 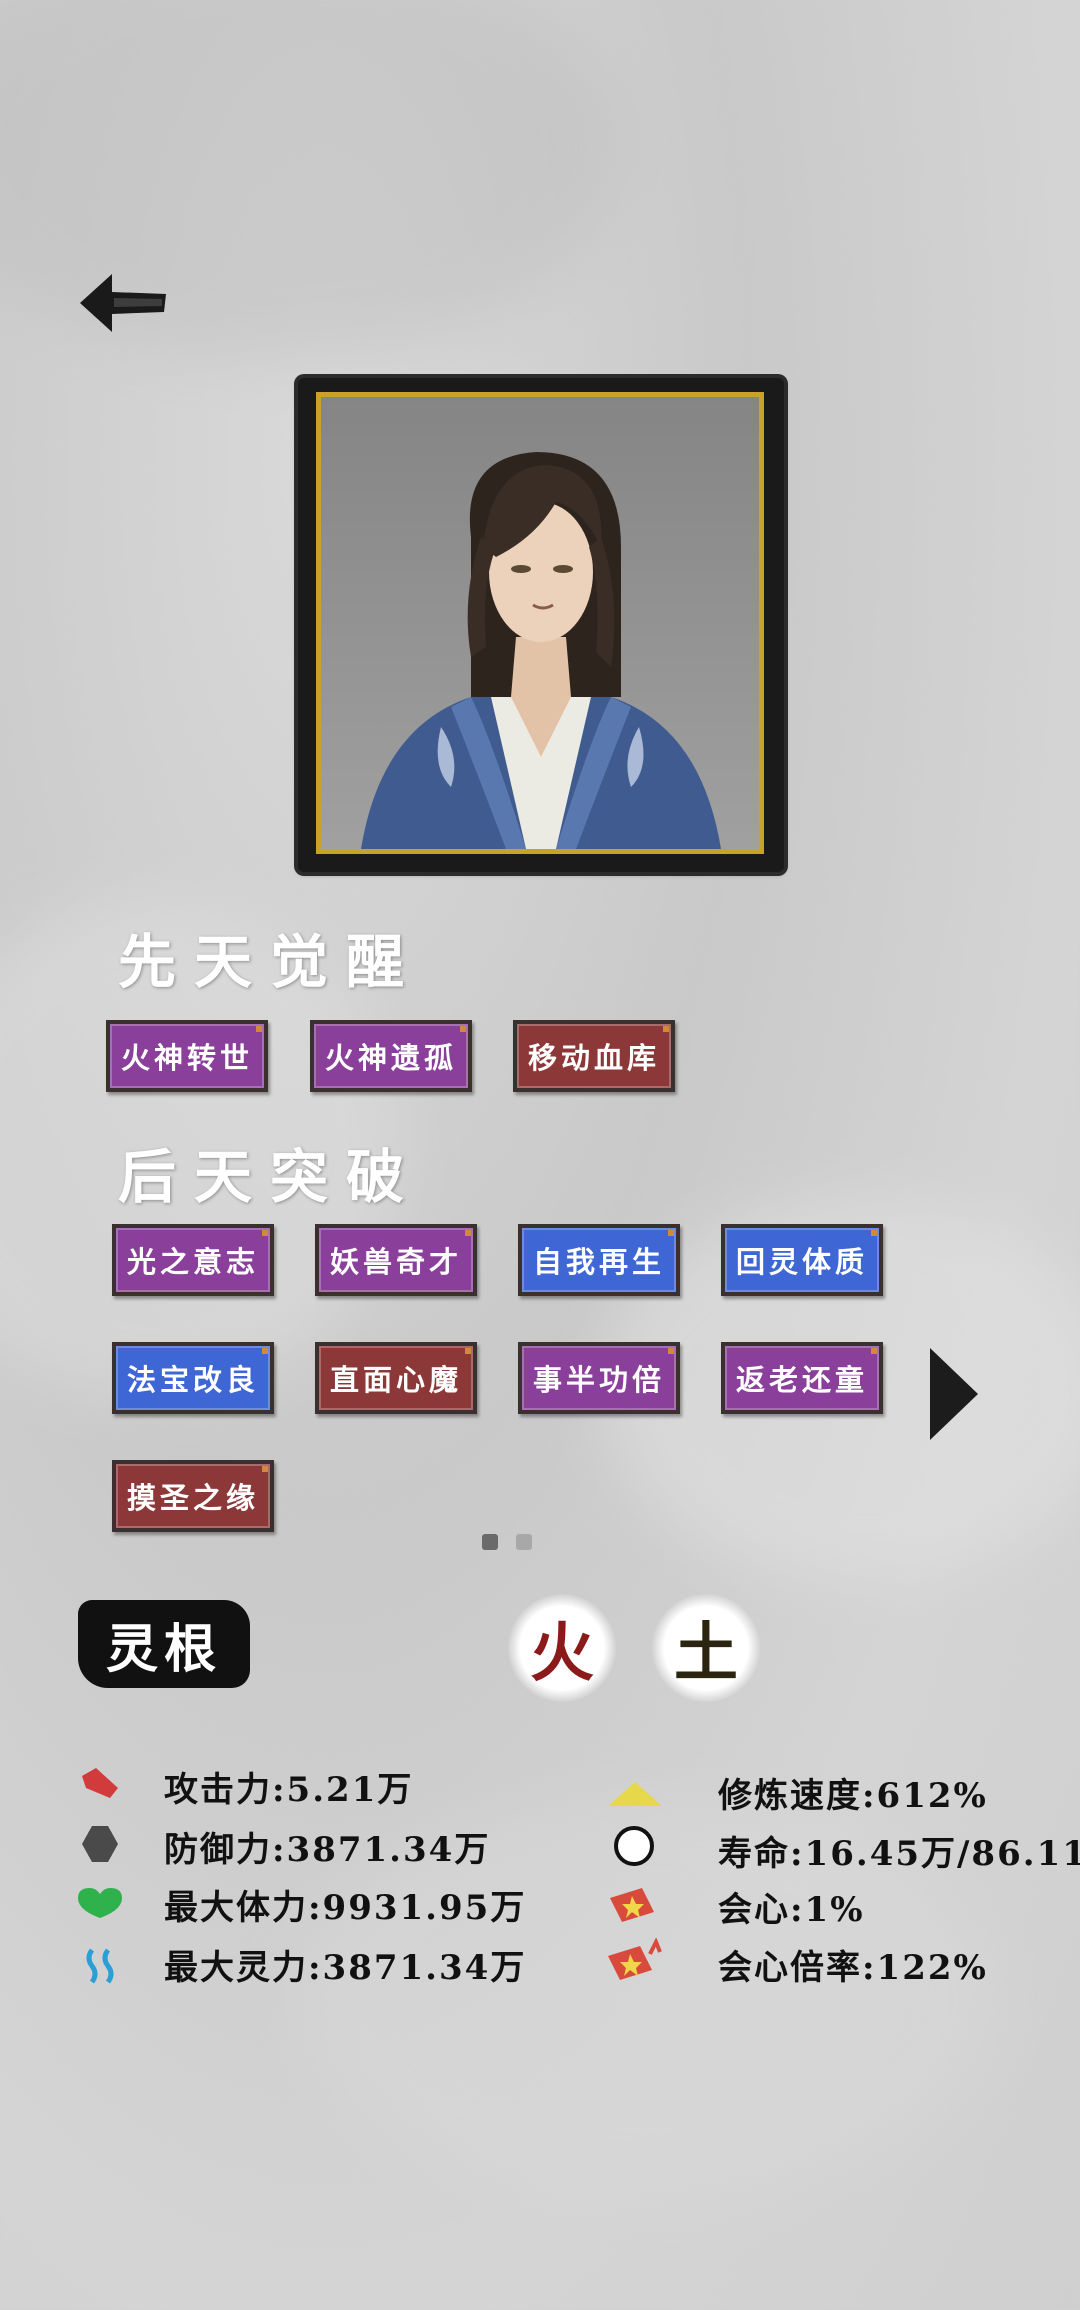 What do you see at coordinates (899, 1854) in the screenshot?
I see `stat-lifespan: 寿命:16.45万/86.11万` at bounding box center [899, 1854].